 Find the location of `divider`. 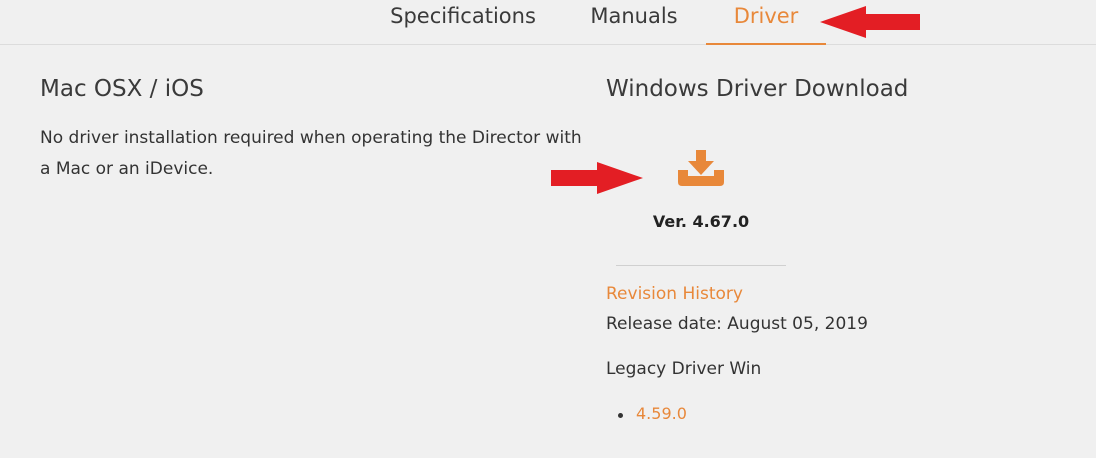

divider is located at coordinates (701, 265).